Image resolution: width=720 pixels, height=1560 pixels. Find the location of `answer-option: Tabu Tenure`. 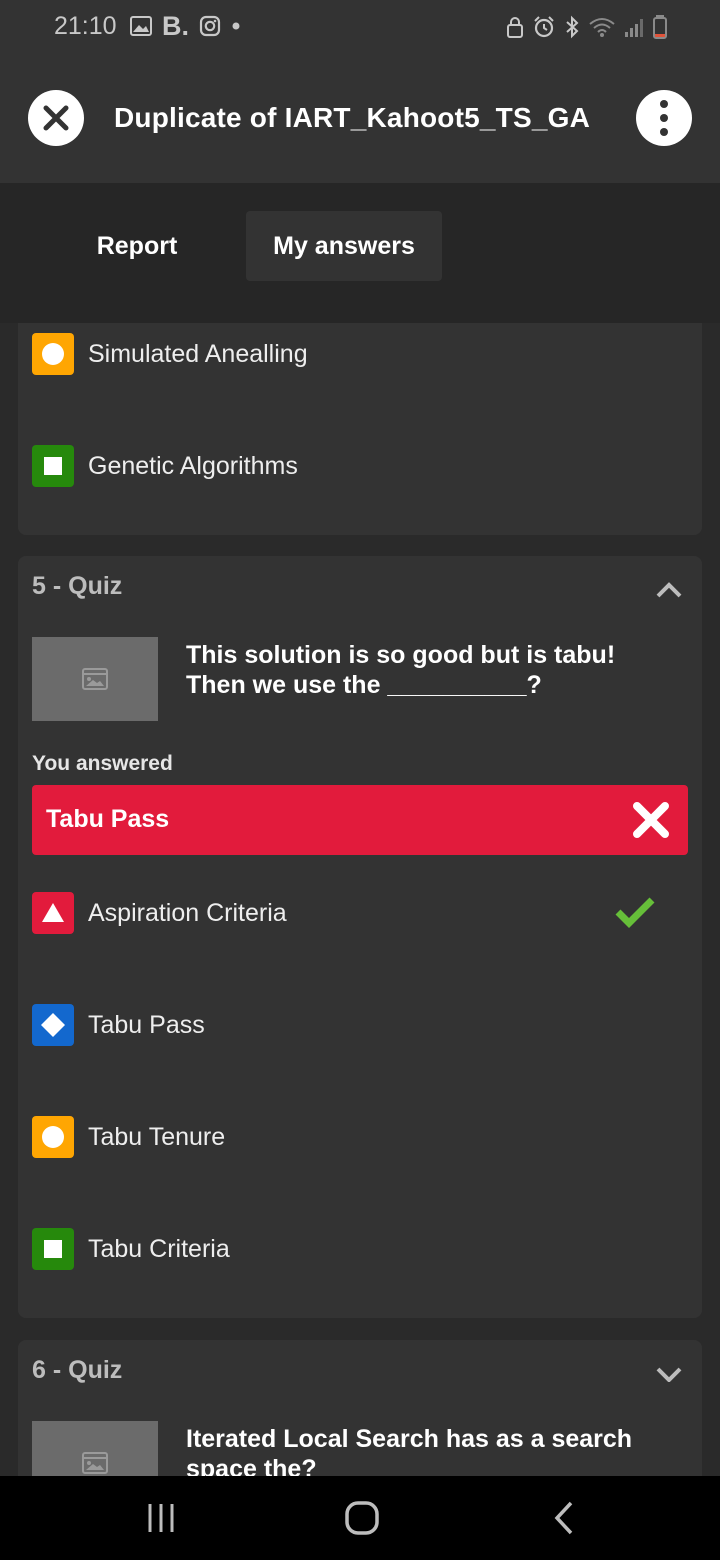

answer-option: Tabu Tenure is located at coordinates (128, 1137).